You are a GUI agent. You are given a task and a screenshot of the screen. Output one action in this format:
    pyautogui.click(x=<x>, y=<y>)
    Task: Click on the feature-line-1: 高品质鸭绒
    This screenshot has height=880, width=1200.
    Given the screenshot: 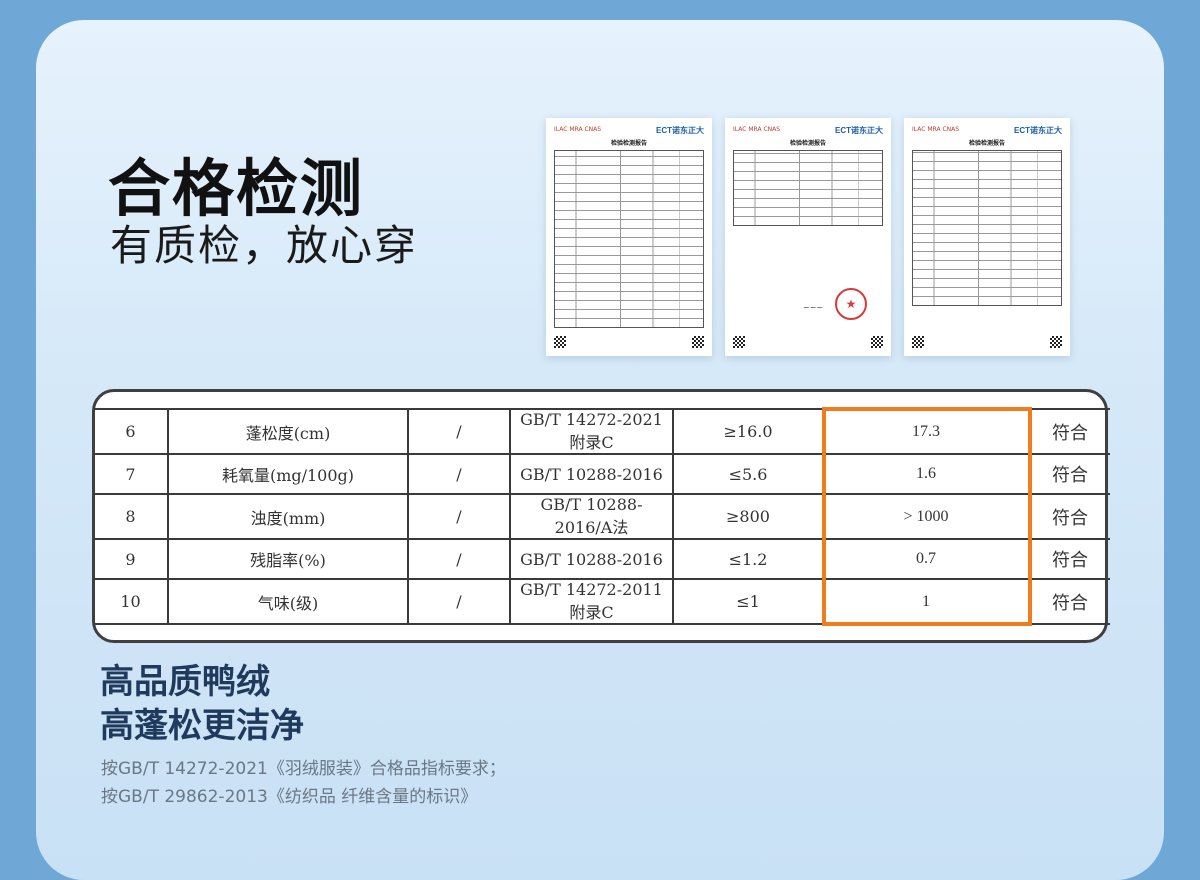 What is the action you would take?
    pyautogui.click(x=185, y=682)
    